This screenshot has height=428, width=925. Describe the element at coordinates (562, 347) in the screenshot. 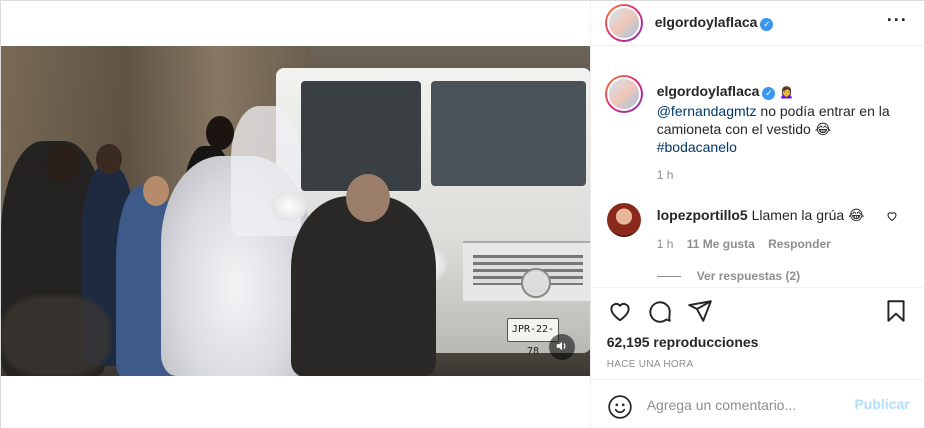

I see `speaker-icon` at that location.